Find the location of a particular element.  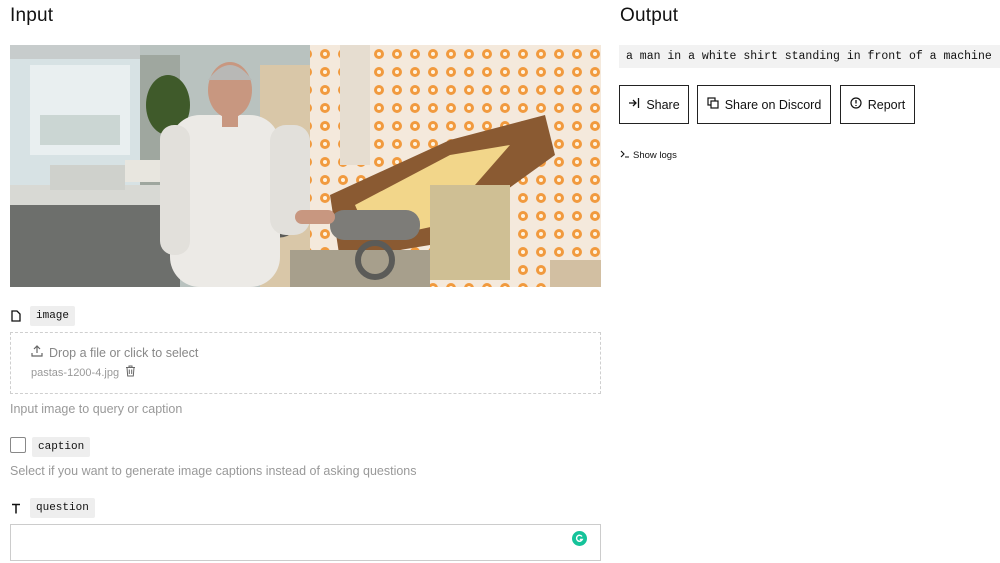

upload-icon is located at coordinates (37, 352).